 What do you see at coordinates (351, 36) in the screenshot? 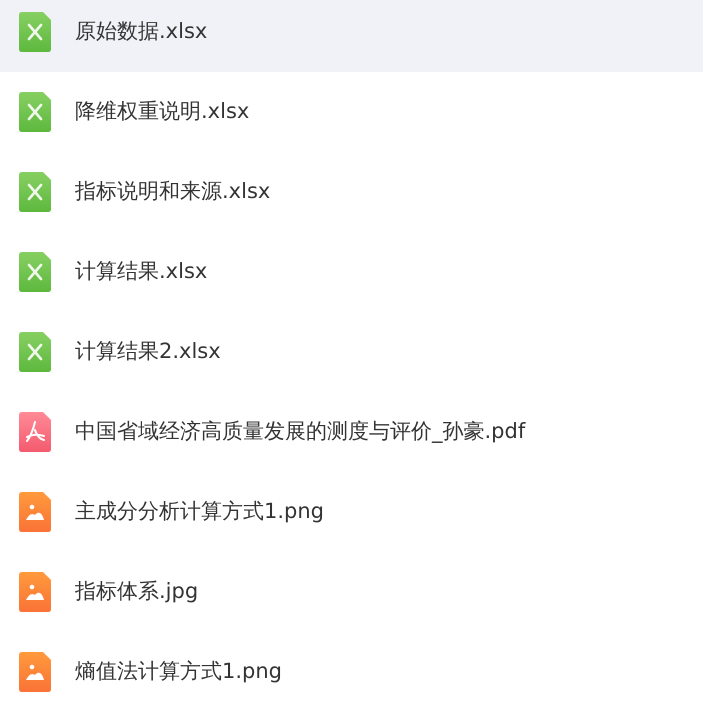
I see `file-row: 原始数据.xlsx` at bounding box center [351, 36].